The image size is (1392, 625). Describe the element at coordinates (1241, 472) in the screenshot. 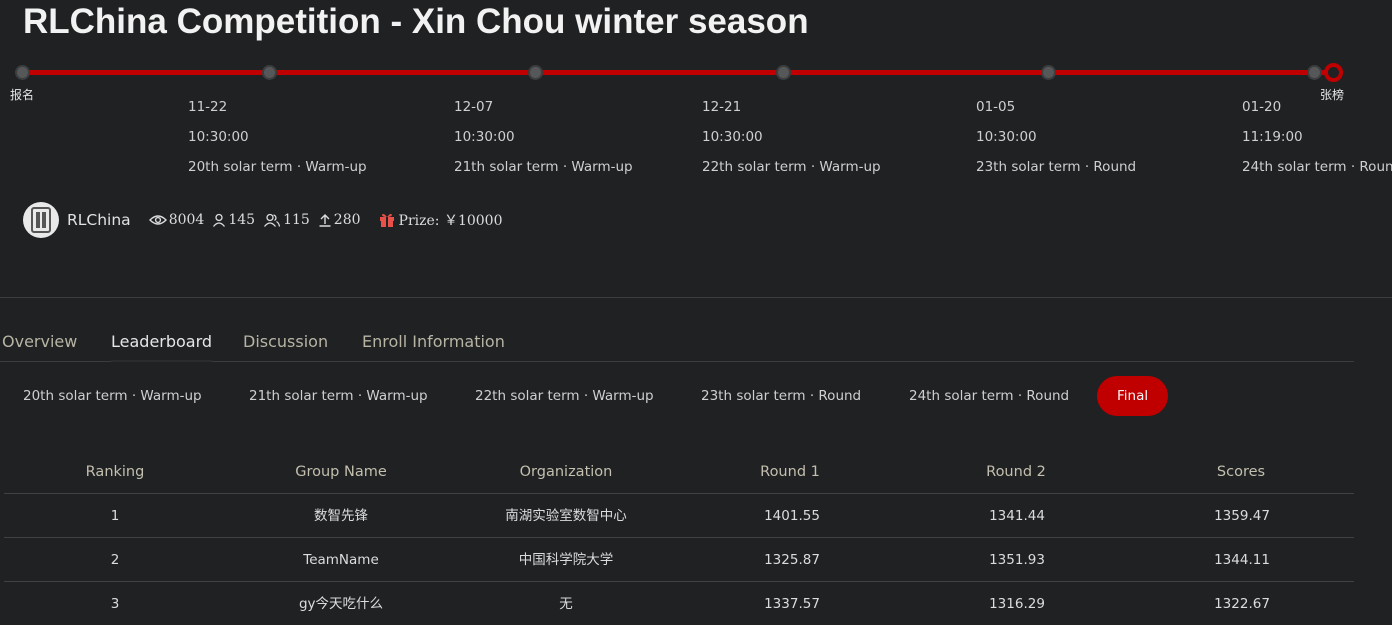

I see `column-header-scores: Scores` at that location.